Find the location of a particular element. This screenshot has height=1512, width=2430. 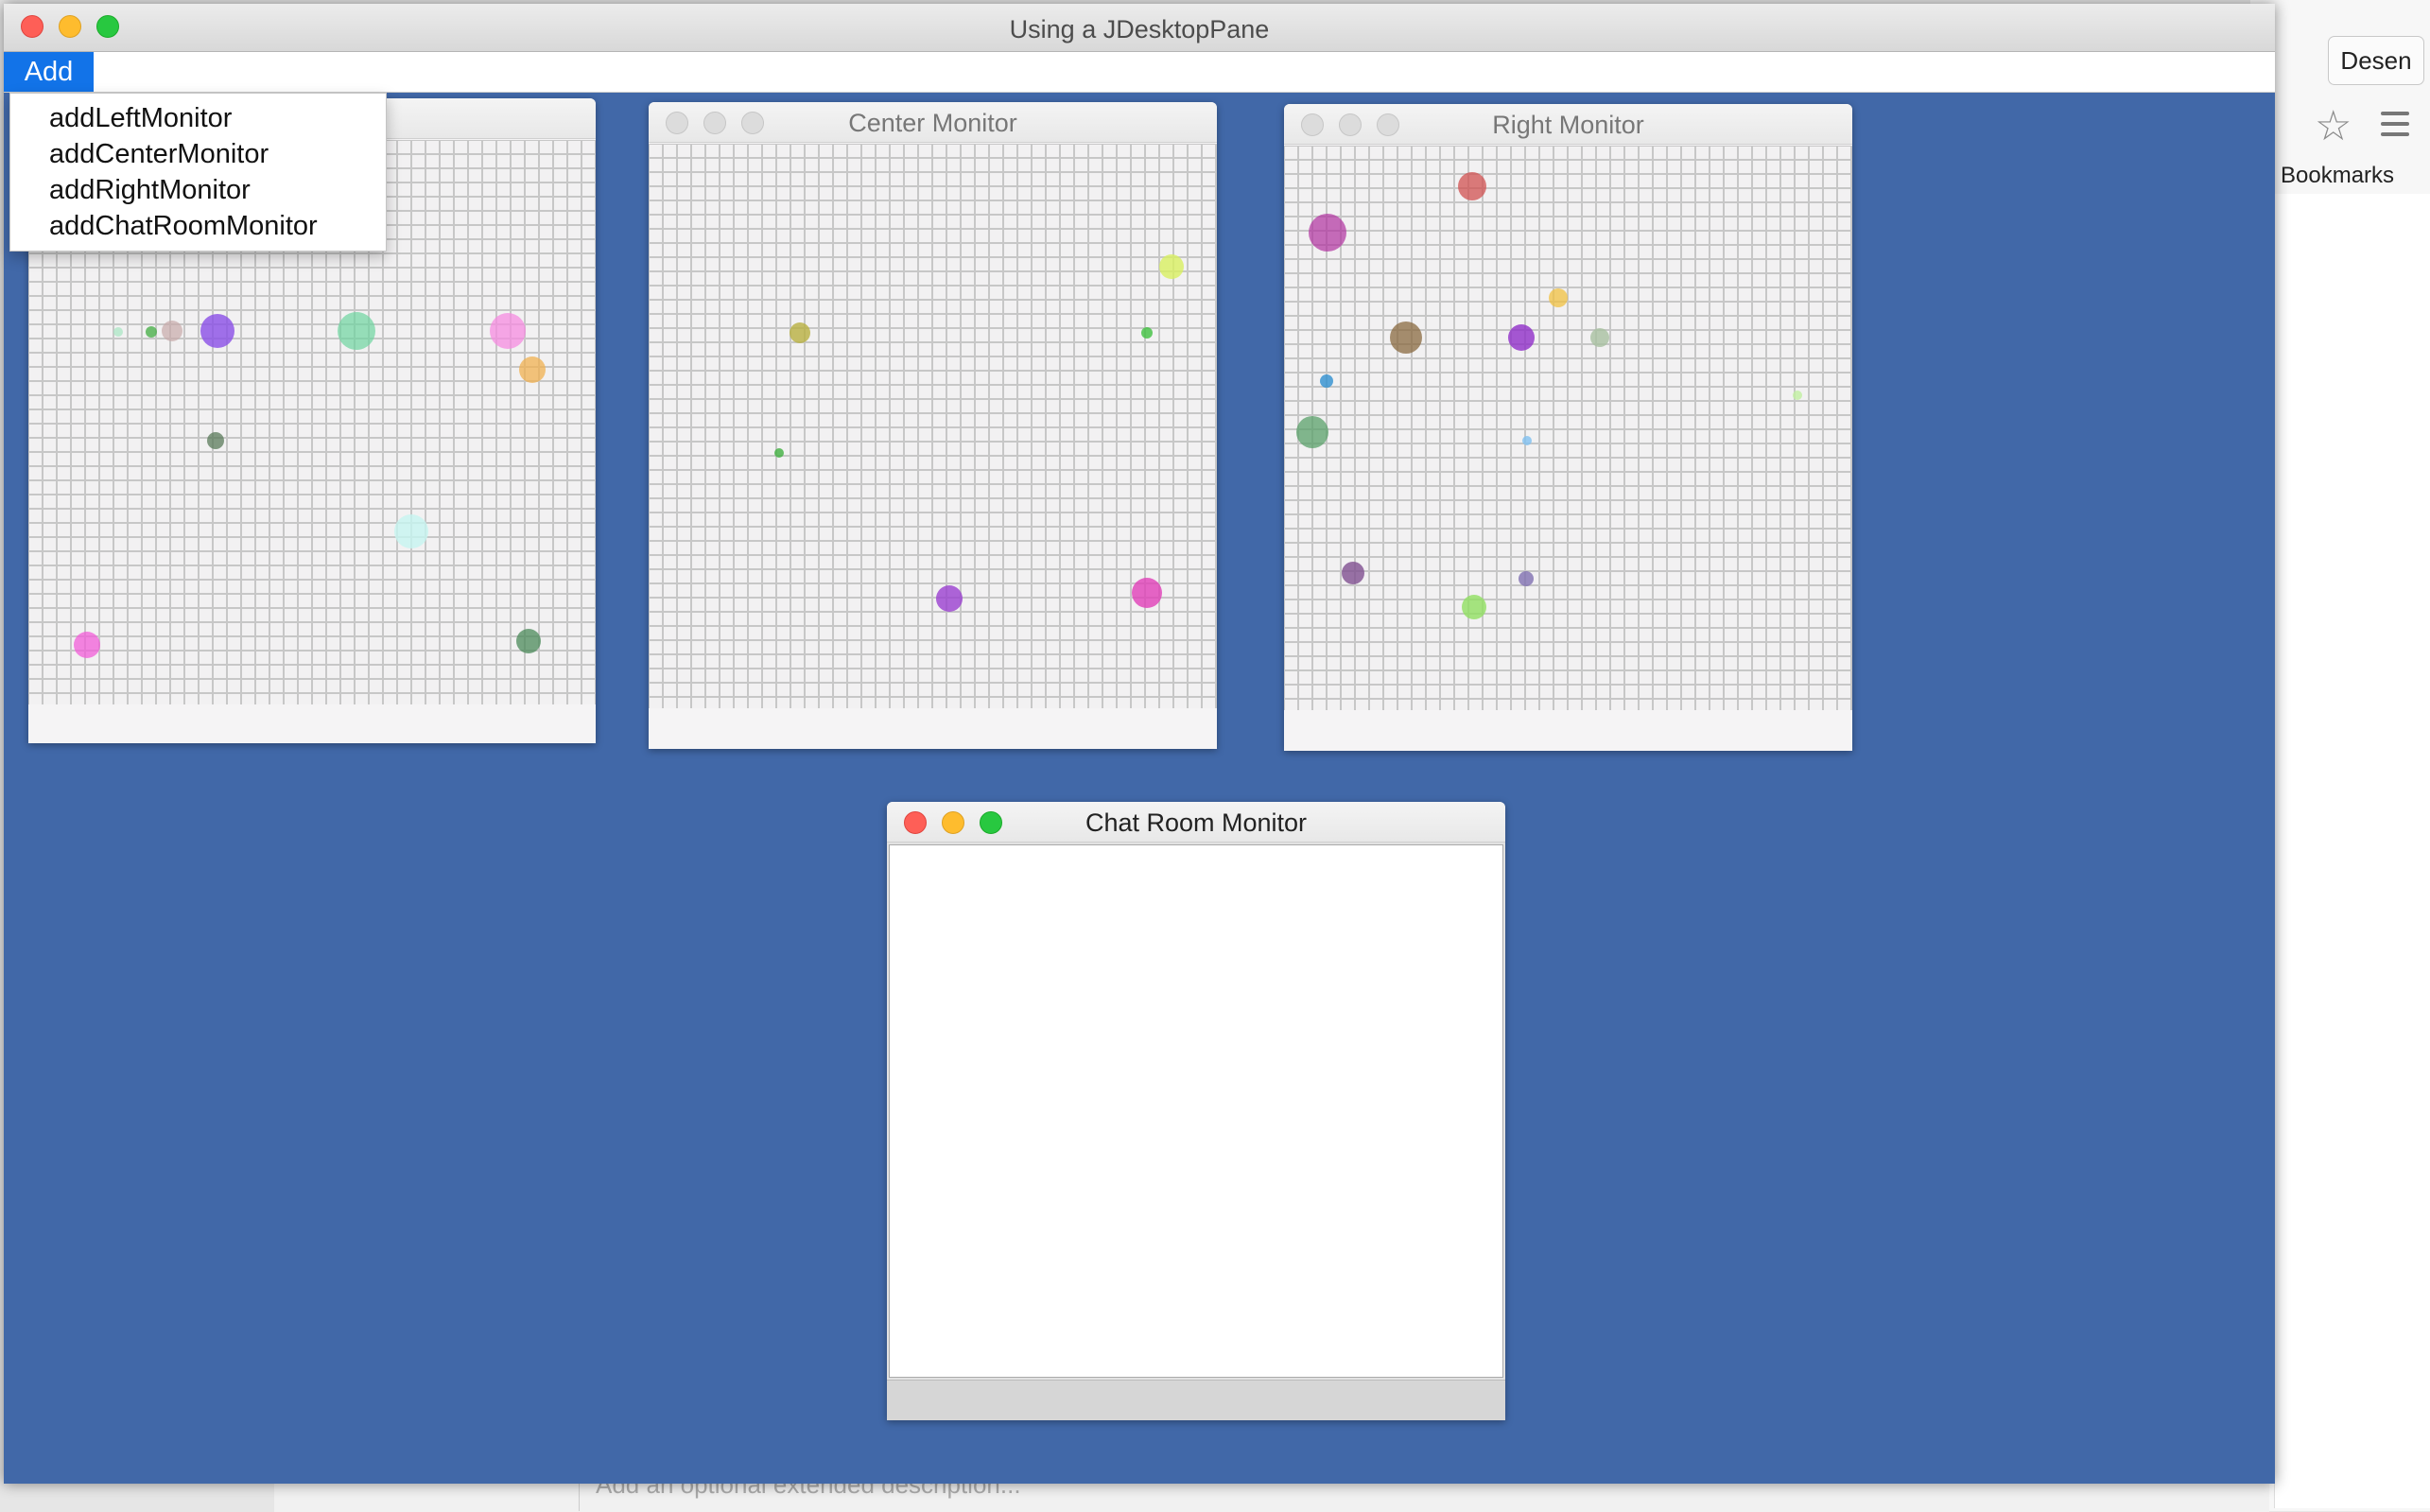

app-titlebar: Using a JDesktopPane is located at coordinates (1139, 28).